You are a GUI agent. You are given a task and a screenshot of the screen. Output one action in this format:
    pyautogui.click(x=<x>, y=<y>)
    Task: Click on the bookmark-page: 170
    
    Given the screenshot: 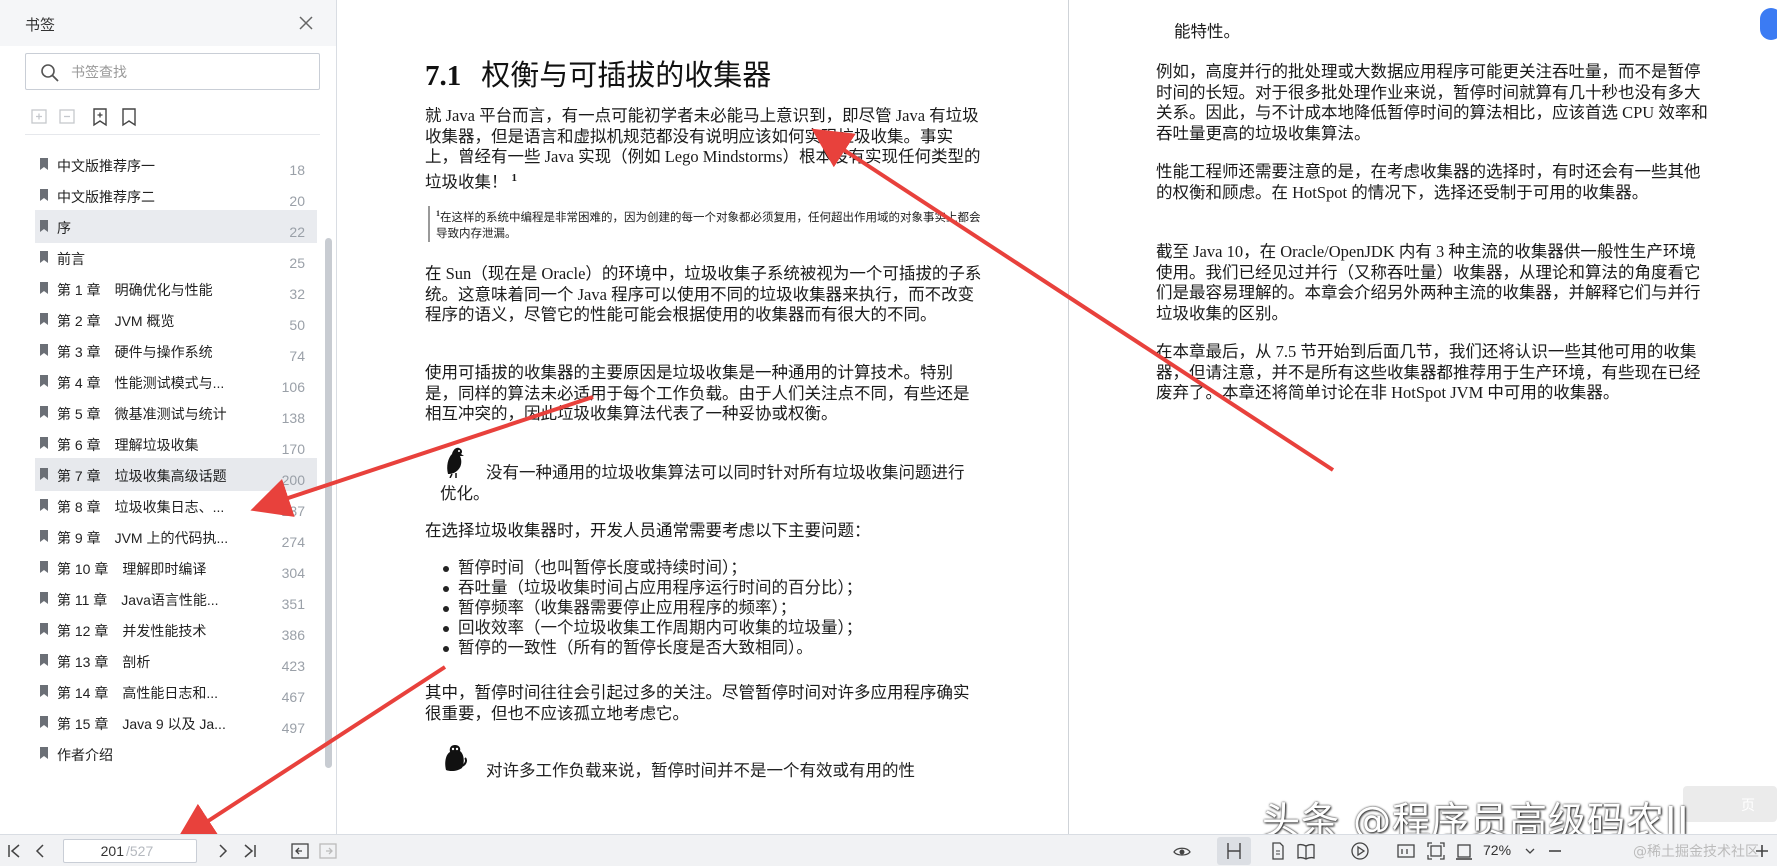 What is the action you would take?
    pyautogui.click(x=293, y=449)
    